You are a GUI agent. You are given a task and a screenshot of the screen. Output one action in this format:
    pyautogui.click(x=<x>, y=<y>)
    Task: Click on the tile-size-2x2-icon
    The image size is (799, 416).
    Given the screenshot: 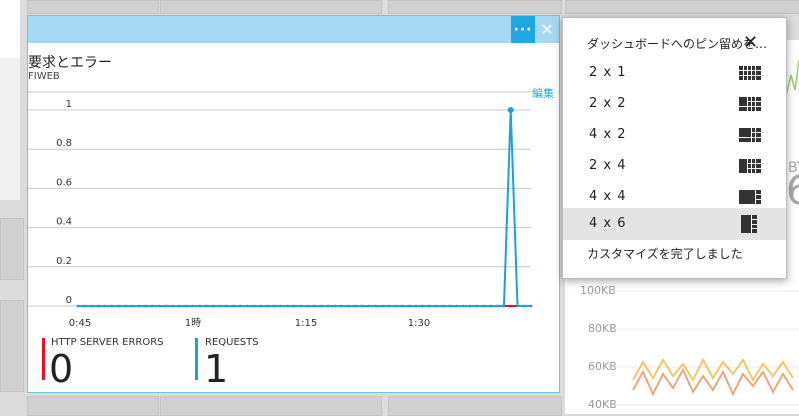 What is the action you would take?
    pyautogui.click(x=750, y=104)
    